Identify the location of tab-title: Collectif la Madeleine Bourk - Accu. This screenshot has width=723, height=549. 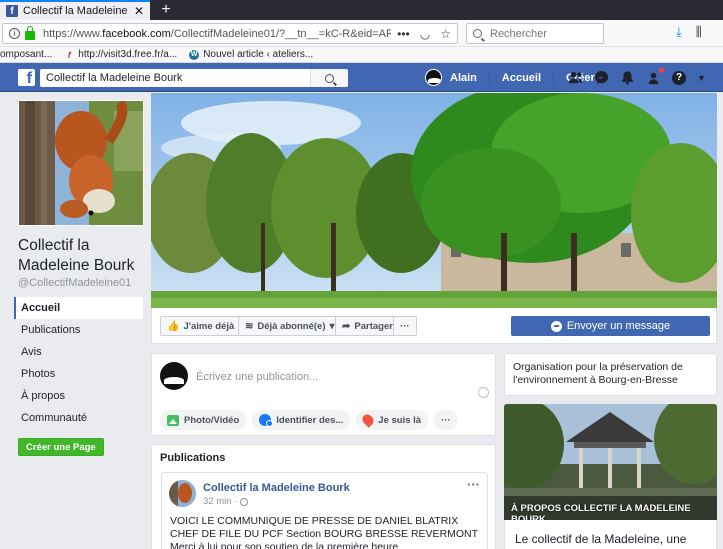
(76, 11).